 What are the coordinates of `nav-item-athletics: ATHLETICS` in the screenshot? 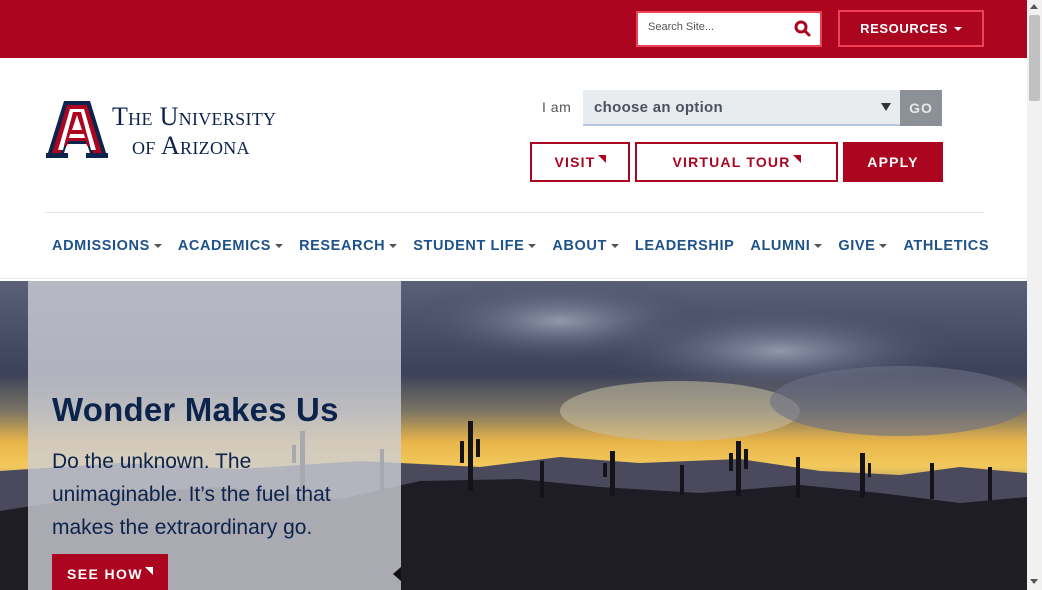 It's located at (946, 246).